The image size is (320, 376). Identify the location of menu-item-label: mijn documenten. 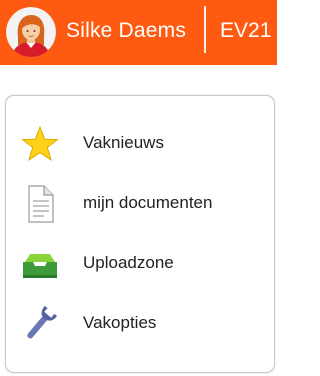
(148, 202).